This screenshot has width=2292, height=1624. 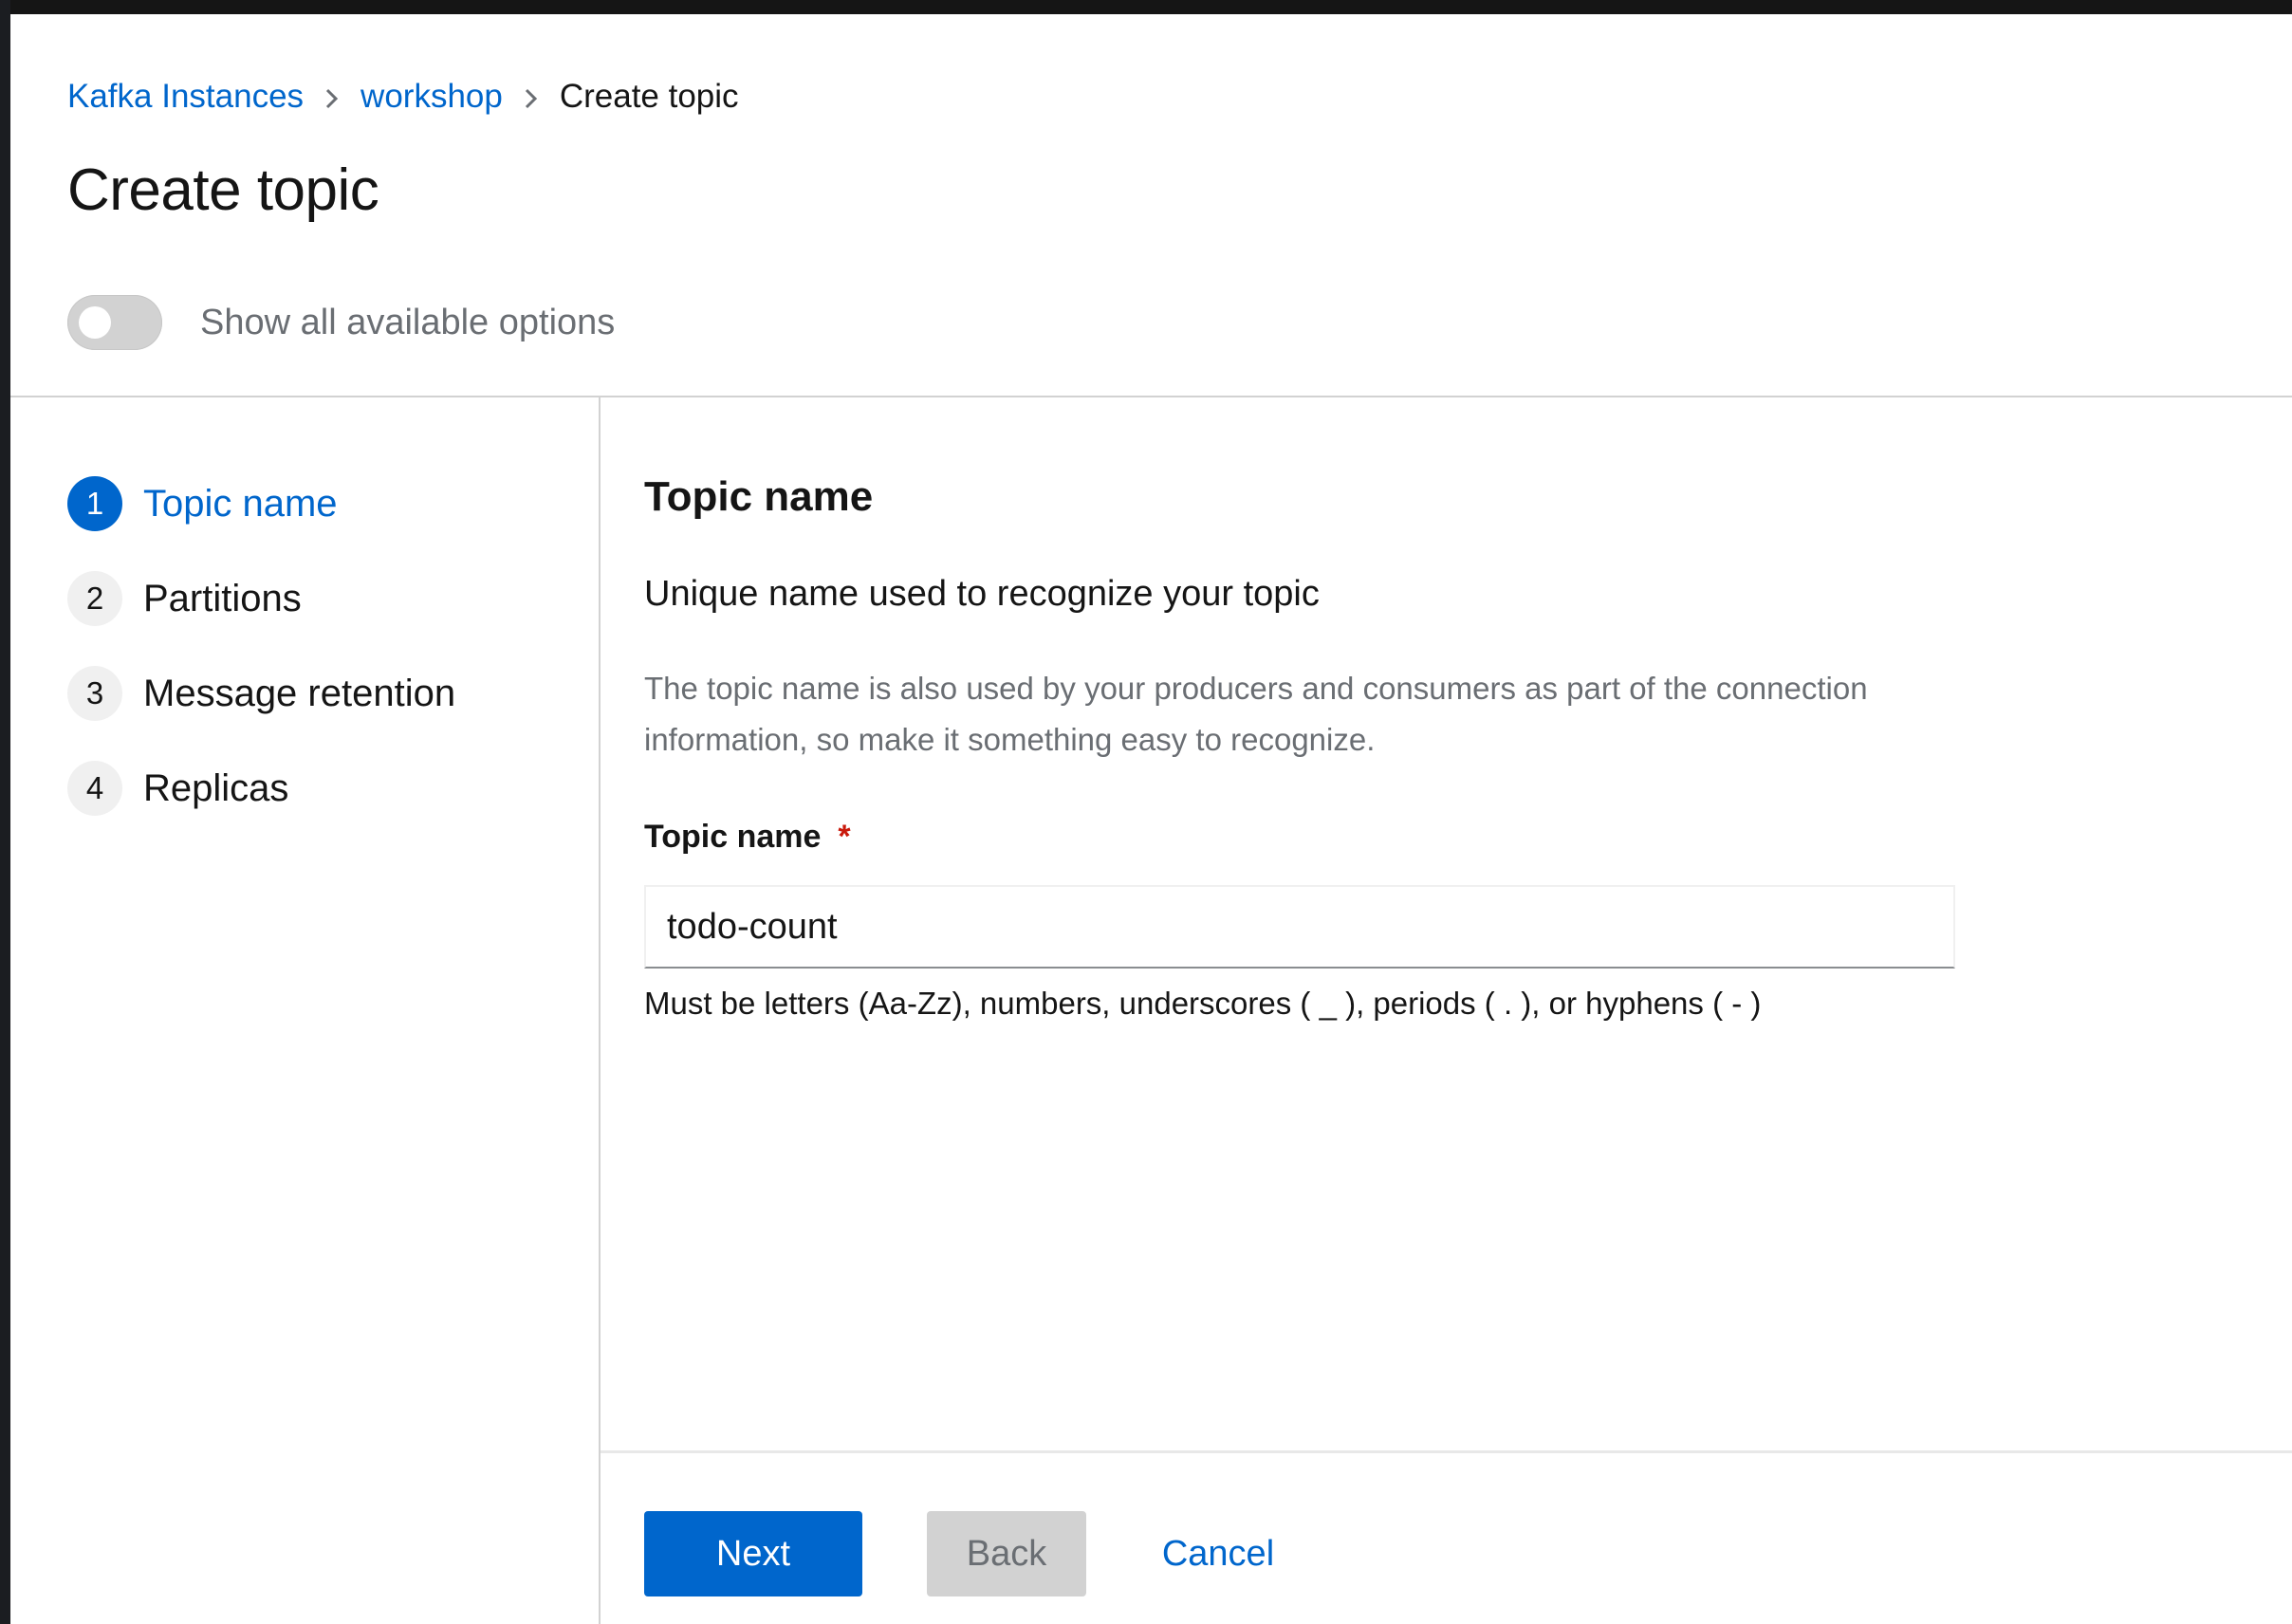 What do you see at coordinates (1146, 7) in the screenshot?
I see `window-top-bar` at bounding box center [1146, 7].